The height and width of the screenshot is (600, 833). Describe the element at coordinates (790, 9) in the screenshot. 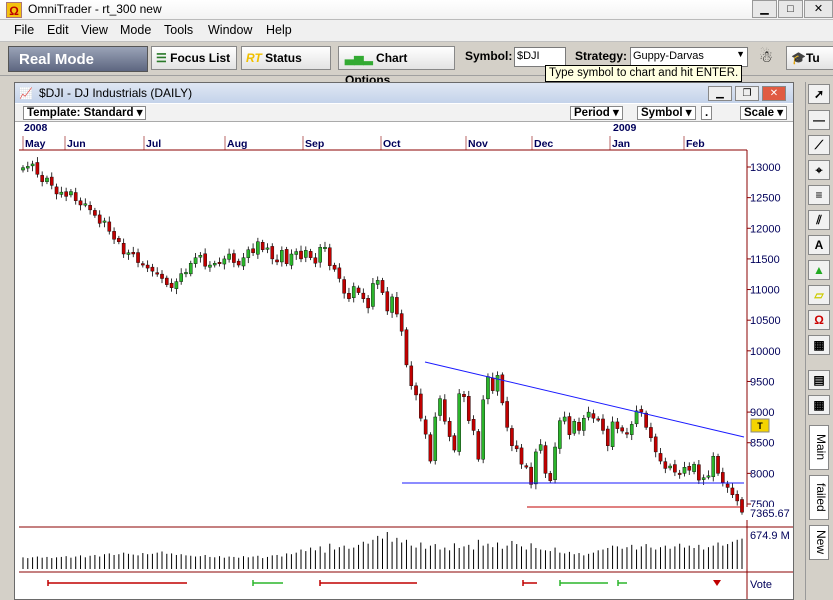

I see `maximize-icon: □` at that location.